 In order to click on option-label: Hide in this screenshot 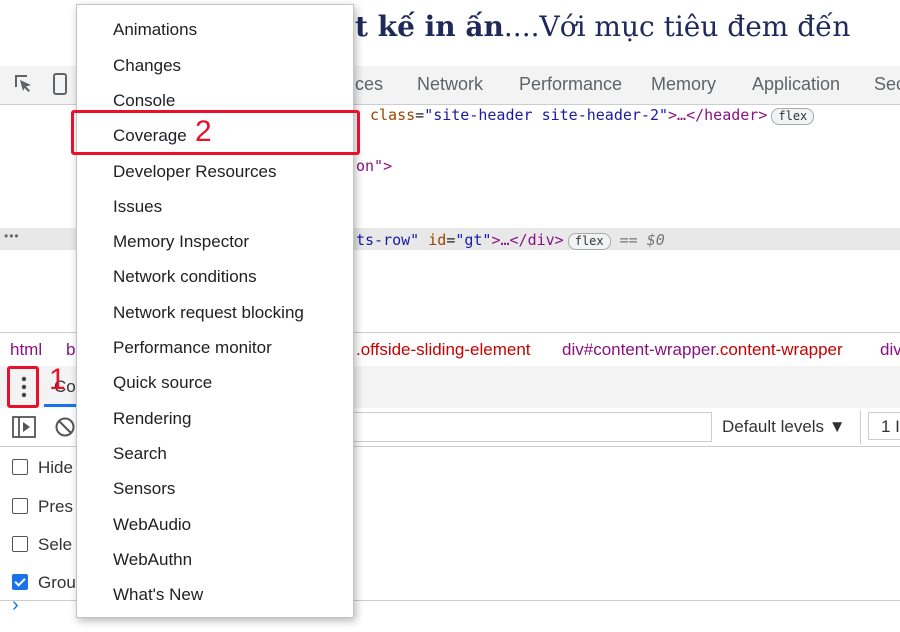, I will do `click(55, 467)`.